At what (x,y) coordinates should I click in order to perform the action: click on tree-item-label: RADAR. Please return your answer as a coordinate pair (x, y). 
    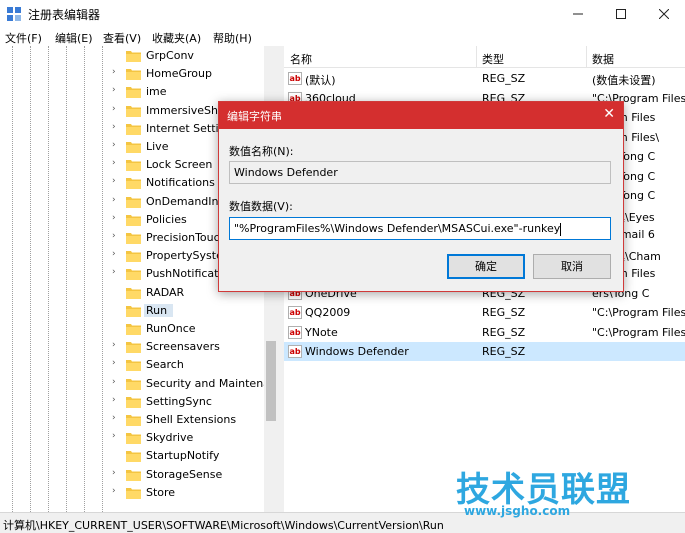
    Looking at the image, I should click on (165, 292).